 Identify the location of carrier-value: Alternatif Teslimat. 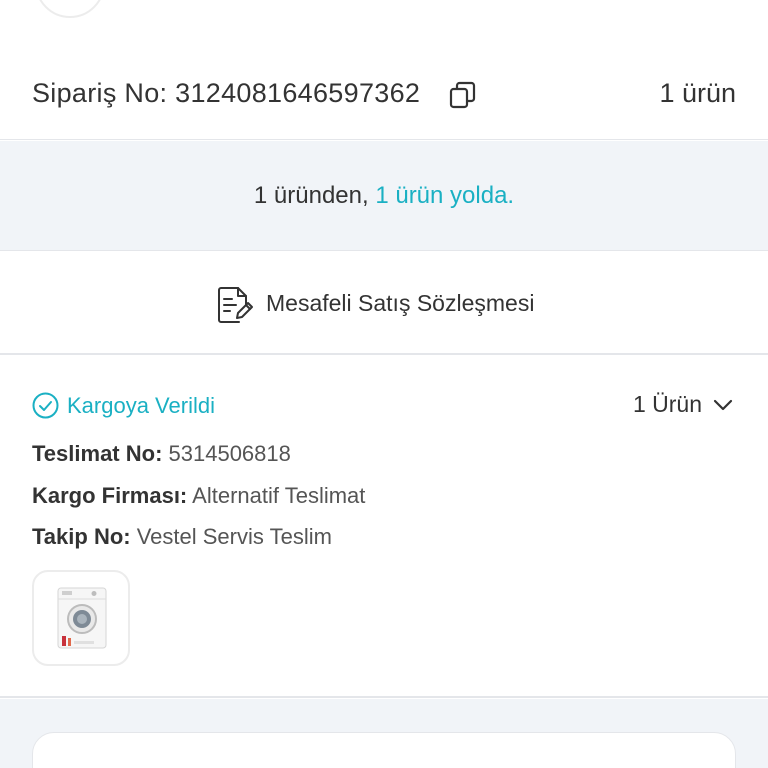
(279, 495).